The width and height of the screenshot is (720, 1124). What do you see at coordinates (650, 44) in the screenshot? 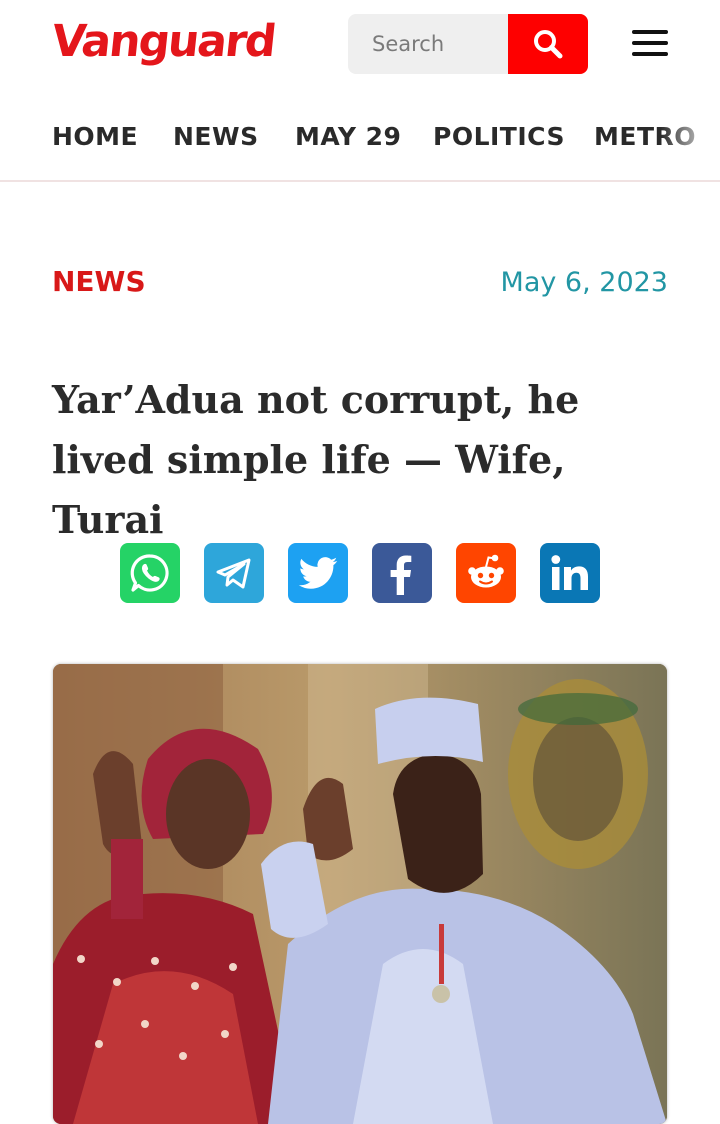
I see `hamburger-menu-button` at bounding box center [650, 44].